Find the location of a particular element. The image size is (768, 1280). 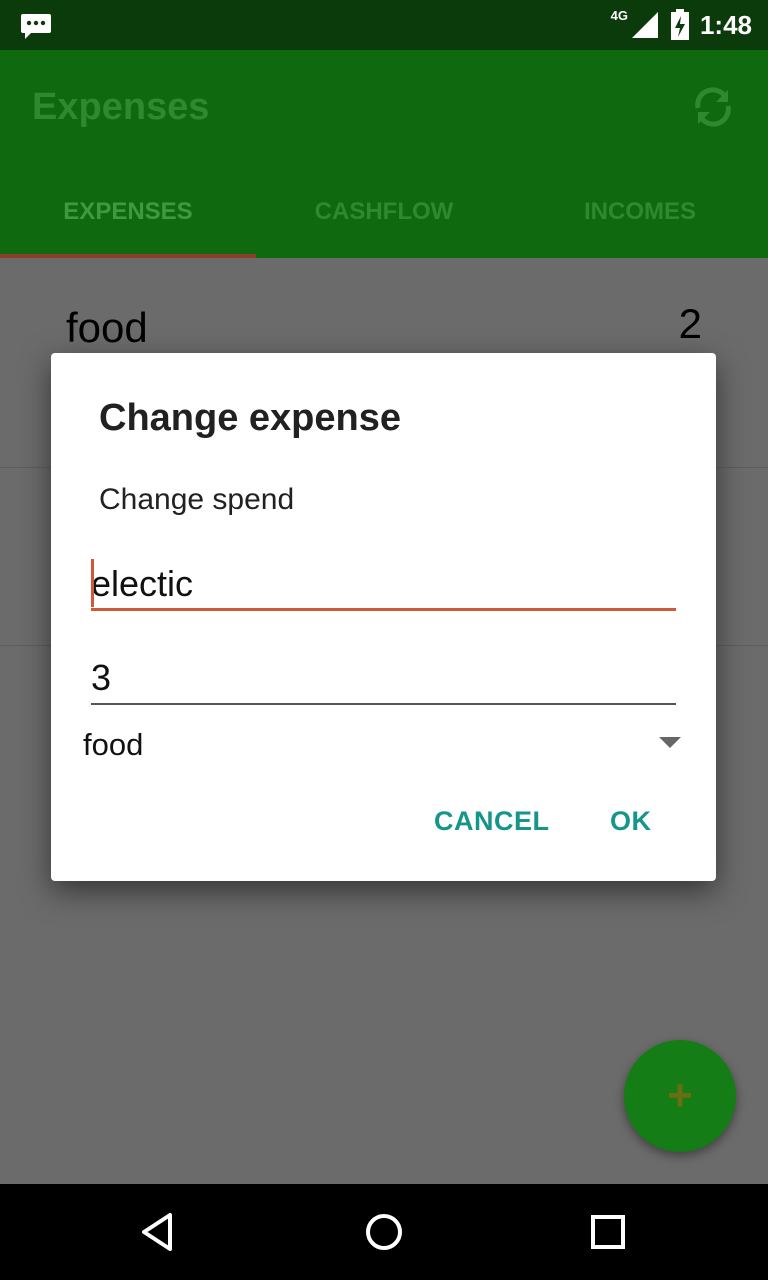

add-expense-button: + is located at coordinates (680, 1096).